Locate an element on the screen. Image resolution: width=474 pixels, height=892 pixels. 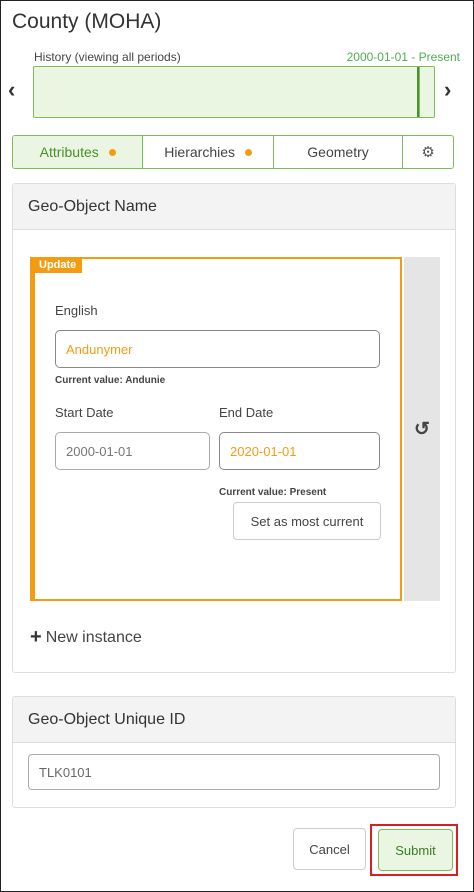
undo-icon: ↺ is located at coordinates (422, 429).